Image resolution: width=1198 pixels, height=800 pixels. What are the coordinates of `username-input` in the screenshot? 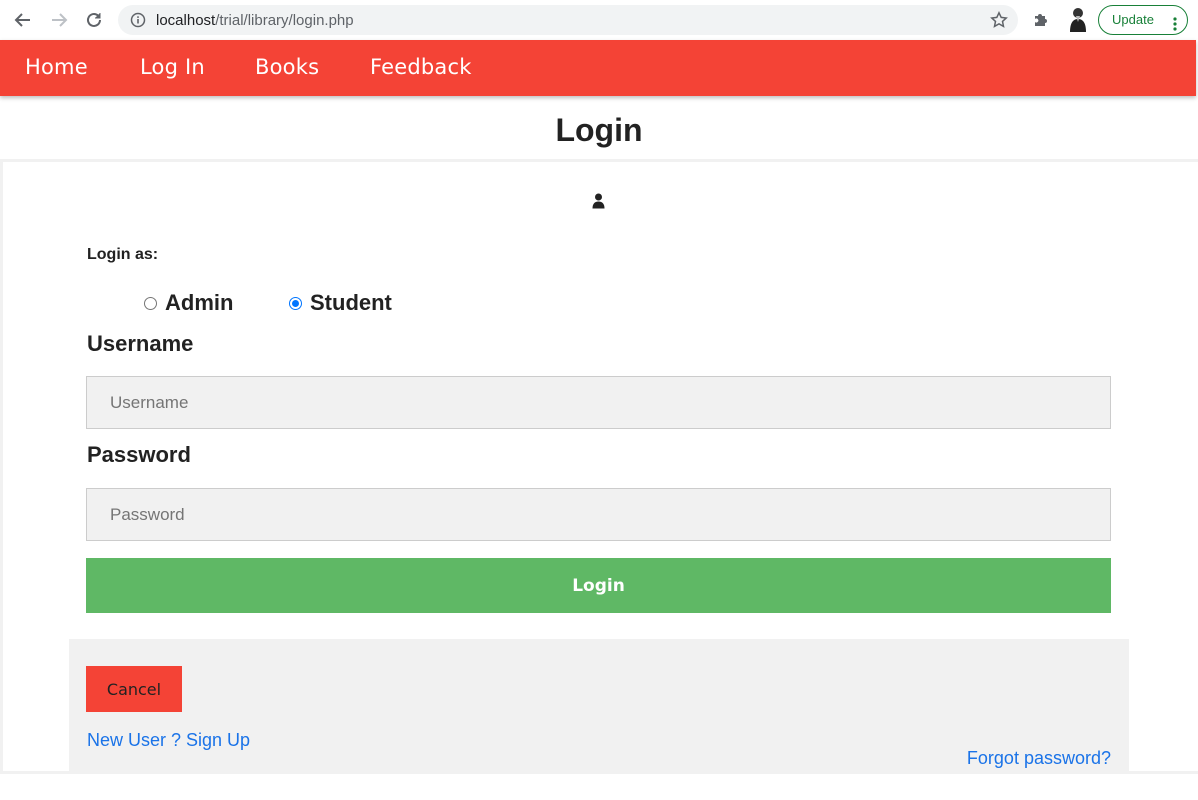 It's located at (598, 402).